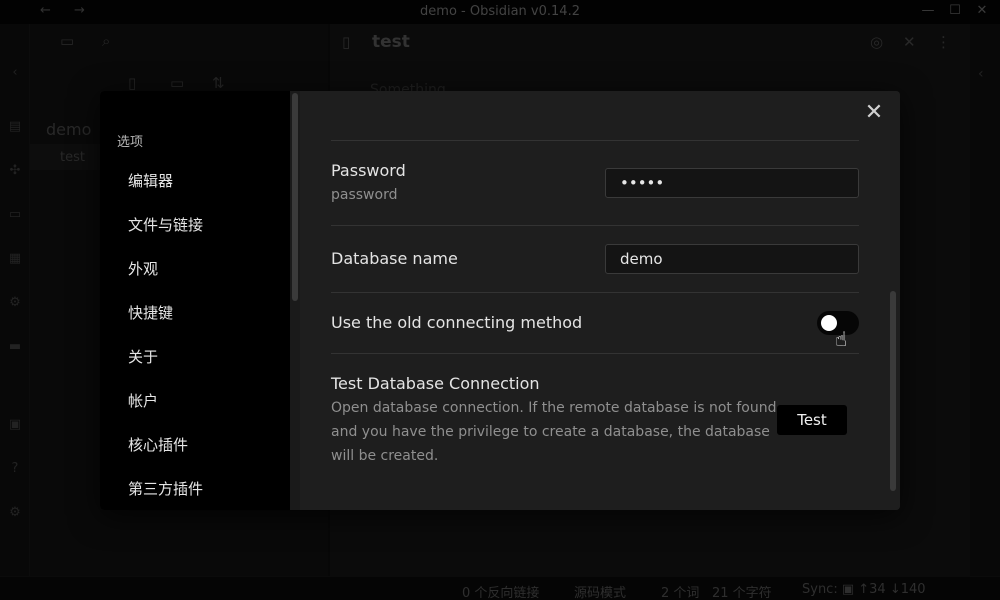 Image resolution: width=1000 pixels, height=600 pixels. What do you see at coordinates (874, 113) in the screenshot?
I see `close-icon: ✕` at bounding box center [874, 113].